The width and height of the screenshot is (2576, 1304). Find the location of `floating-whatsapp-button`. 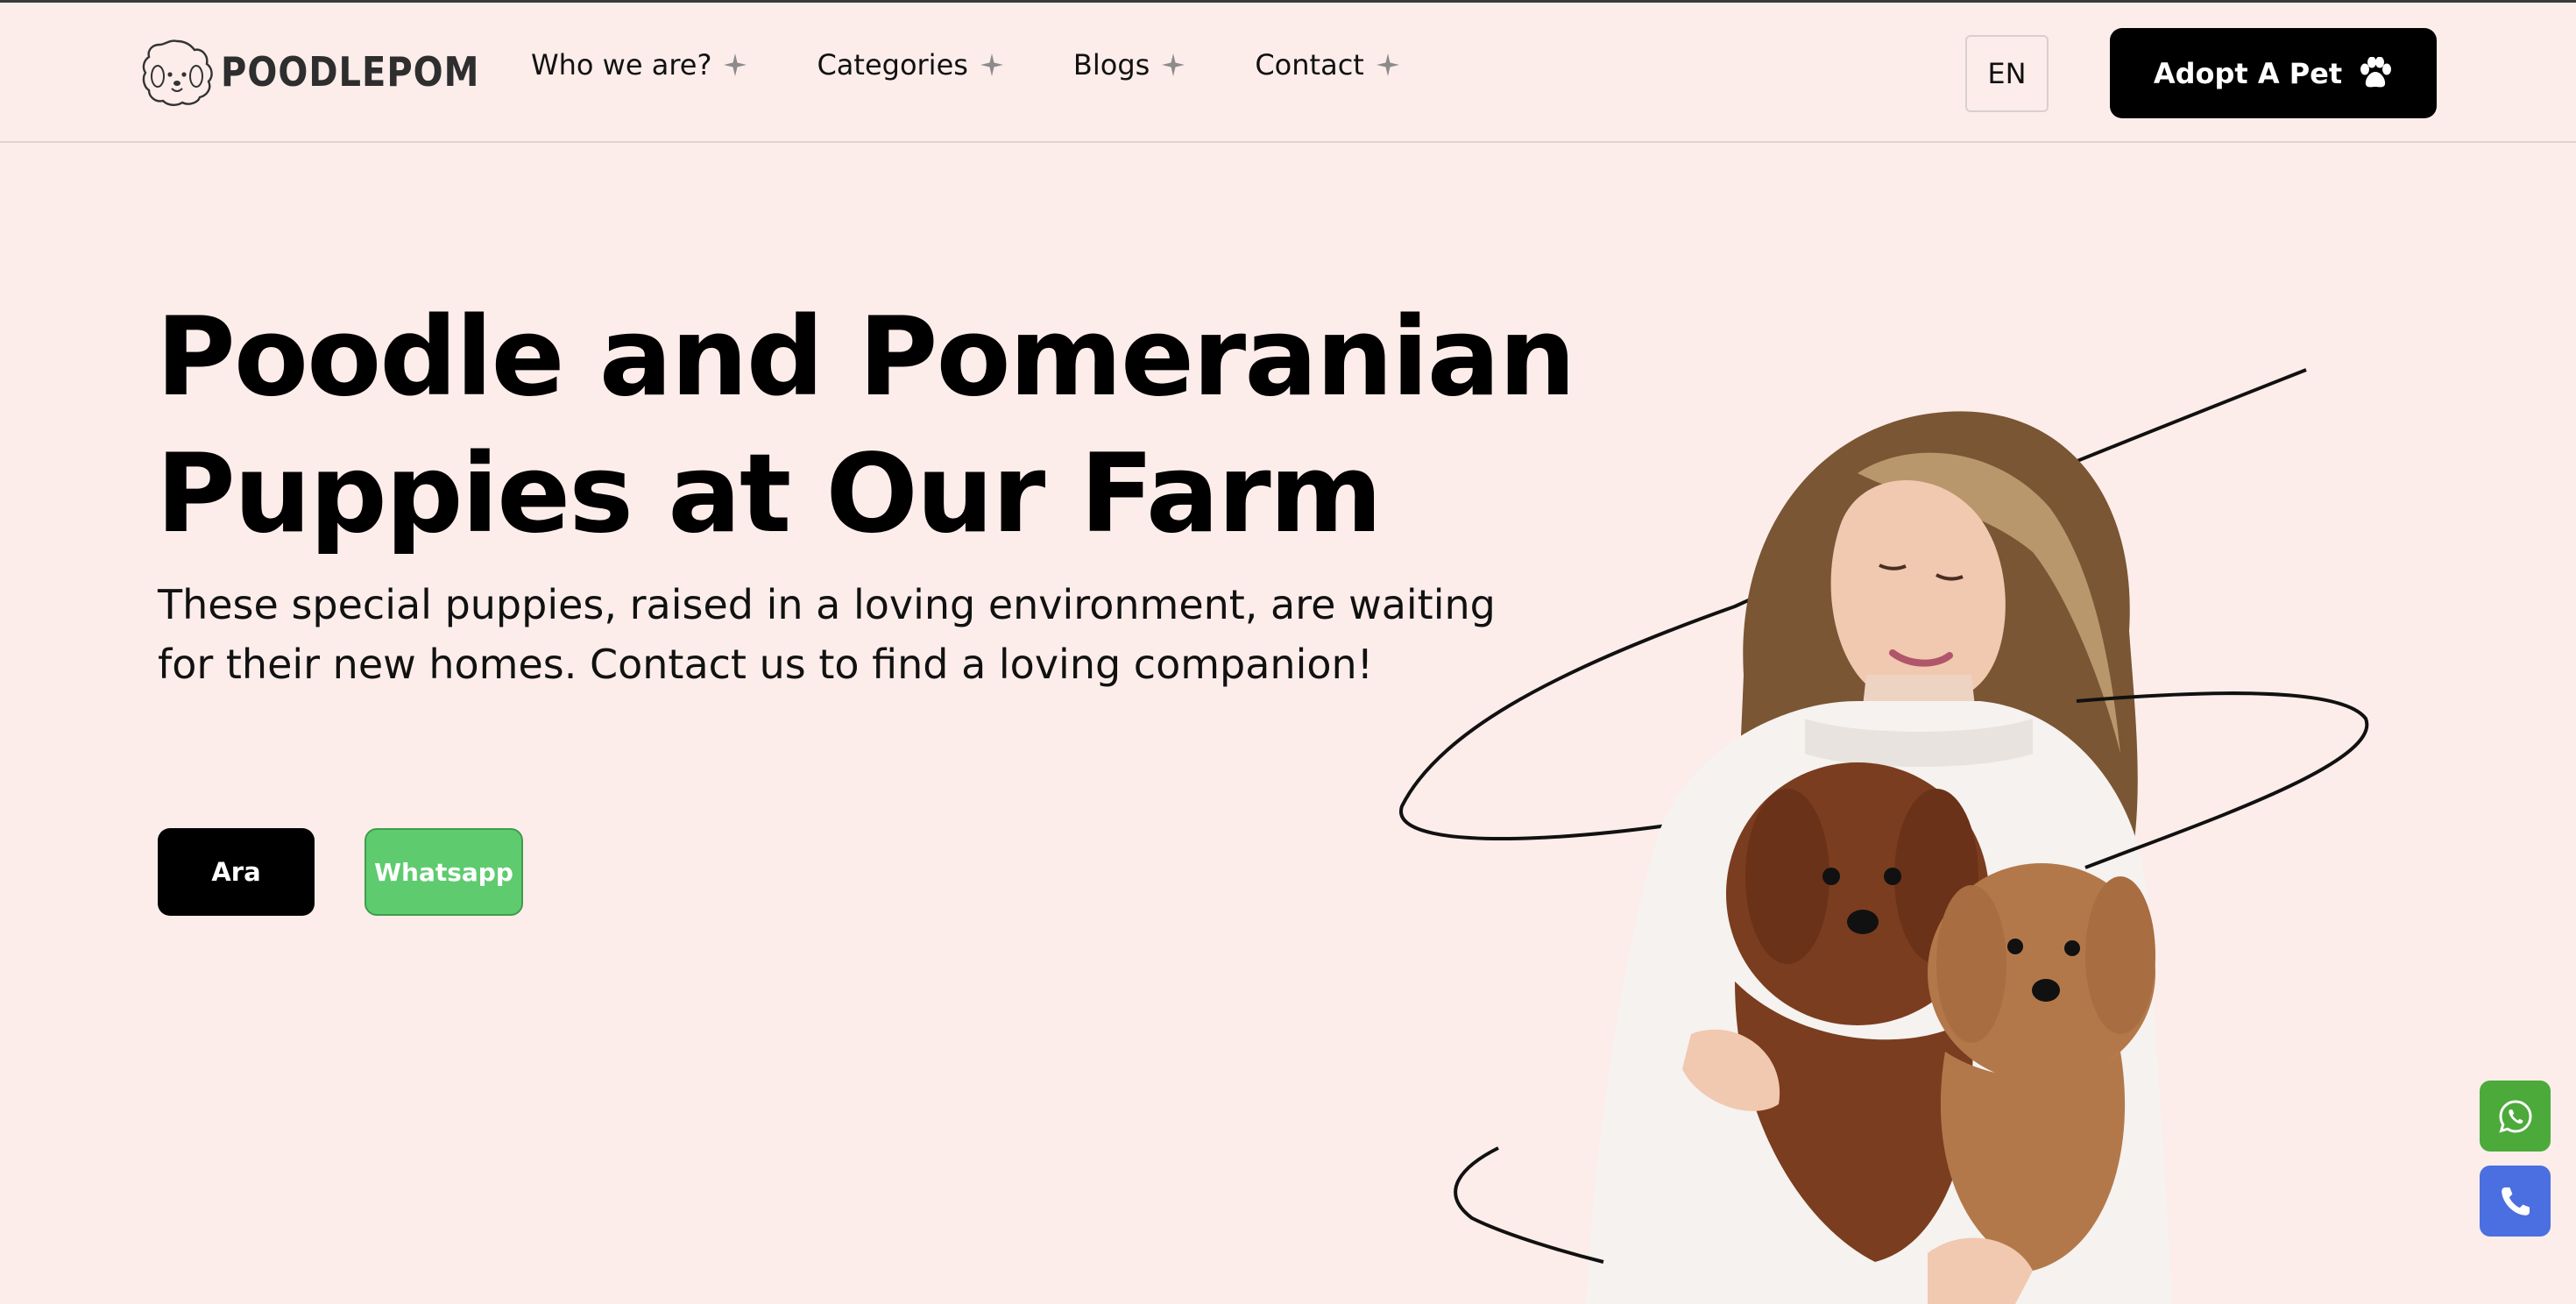

floating-whatsapp-button is located at coordinates (2515, 1116).